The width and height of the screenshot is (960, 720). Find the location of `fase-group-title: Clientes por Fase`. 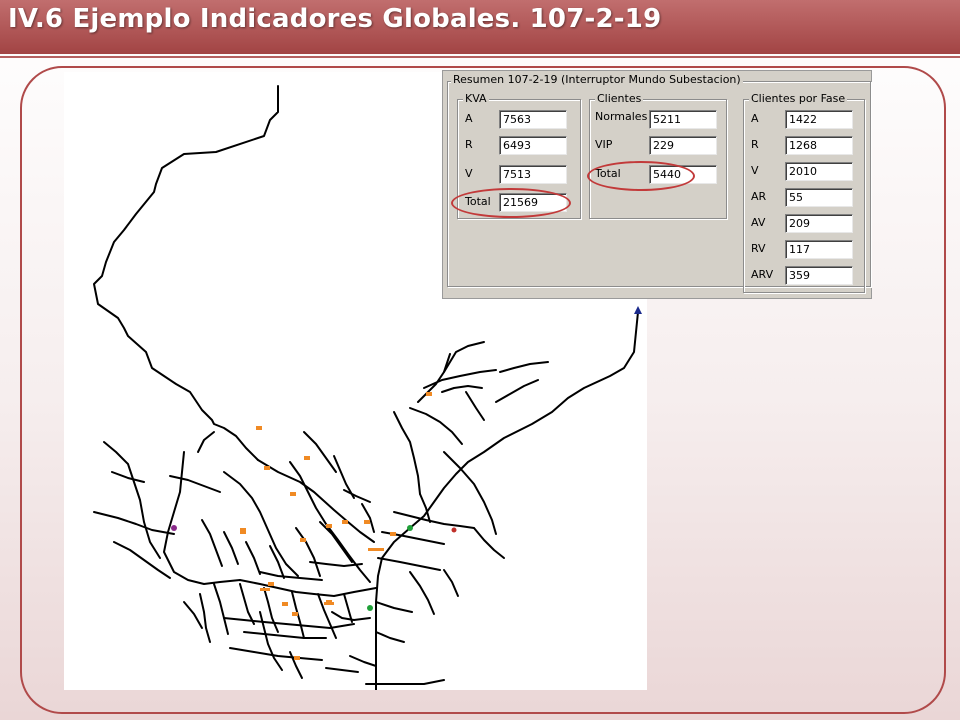

fase-group-title: Clientes por Fase is located at coordinates (798, 98).